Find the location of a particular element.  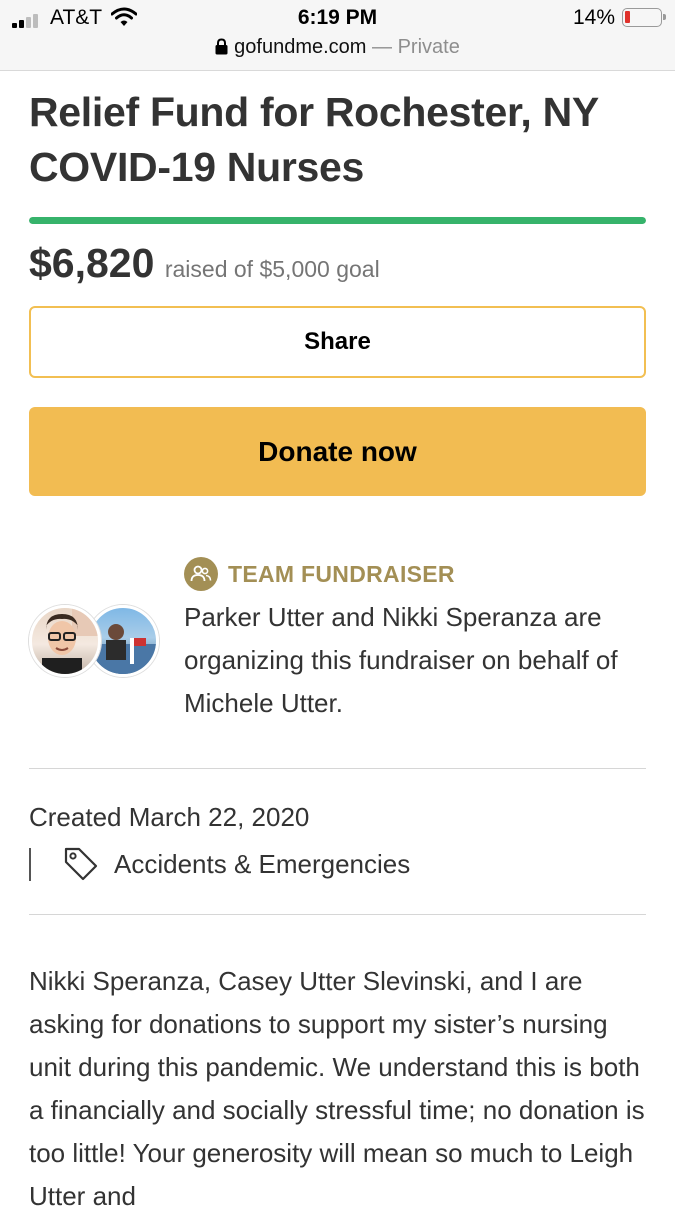

category-separator is located at coordinates (30, 864).